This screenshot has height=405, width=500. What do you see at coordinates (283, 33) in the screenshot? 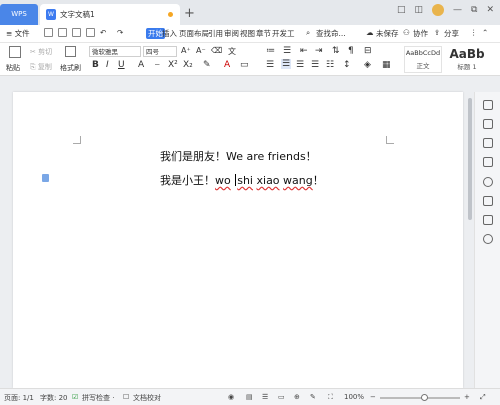
I see `tab-developer: 开发工` at bounding box center [283, 33].